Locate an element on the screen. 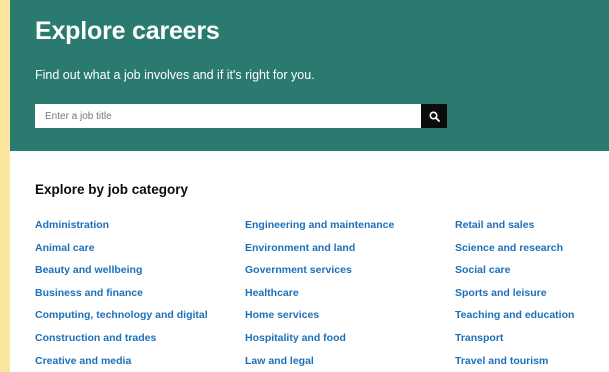  category-link: Creative and media is located at coordinates (83, 361).